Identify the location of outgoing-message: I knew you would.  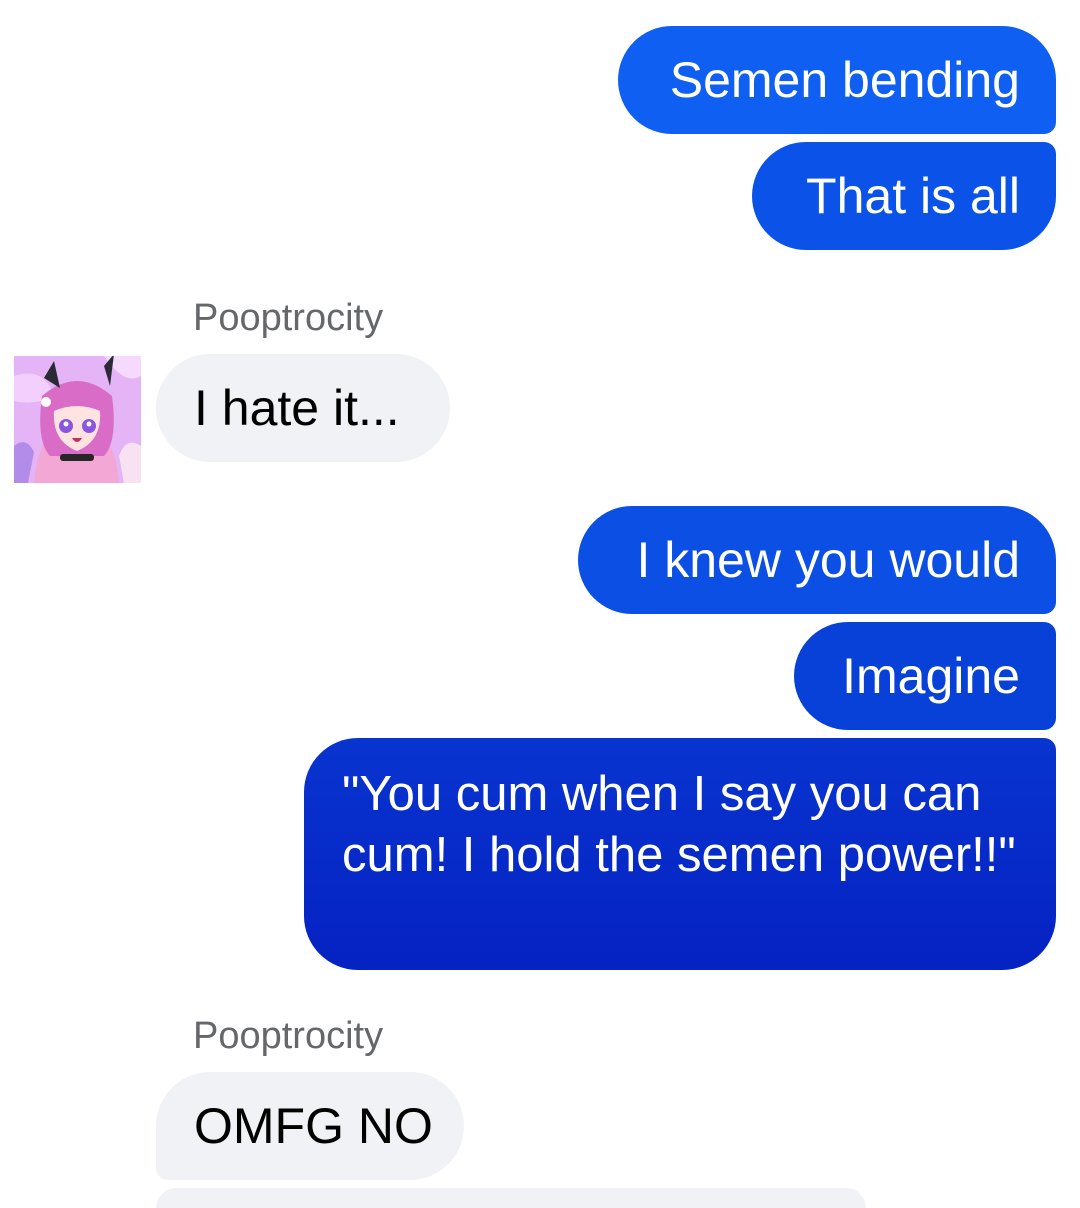
(817, 560).